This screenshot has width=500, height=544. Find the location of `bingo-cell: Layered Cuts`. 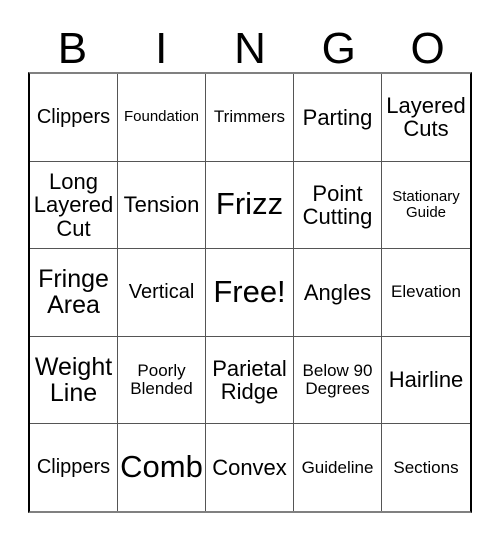

bingo-cell: Layered Cuts is located at coordinates (426, 117).